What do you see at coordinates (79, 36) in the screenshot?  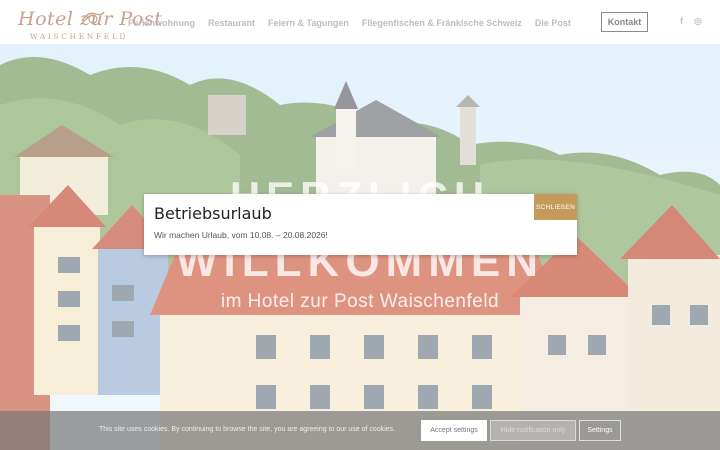 I see `logo-subtitle: WAISCHENFELD` at bounding box center [79, 36].